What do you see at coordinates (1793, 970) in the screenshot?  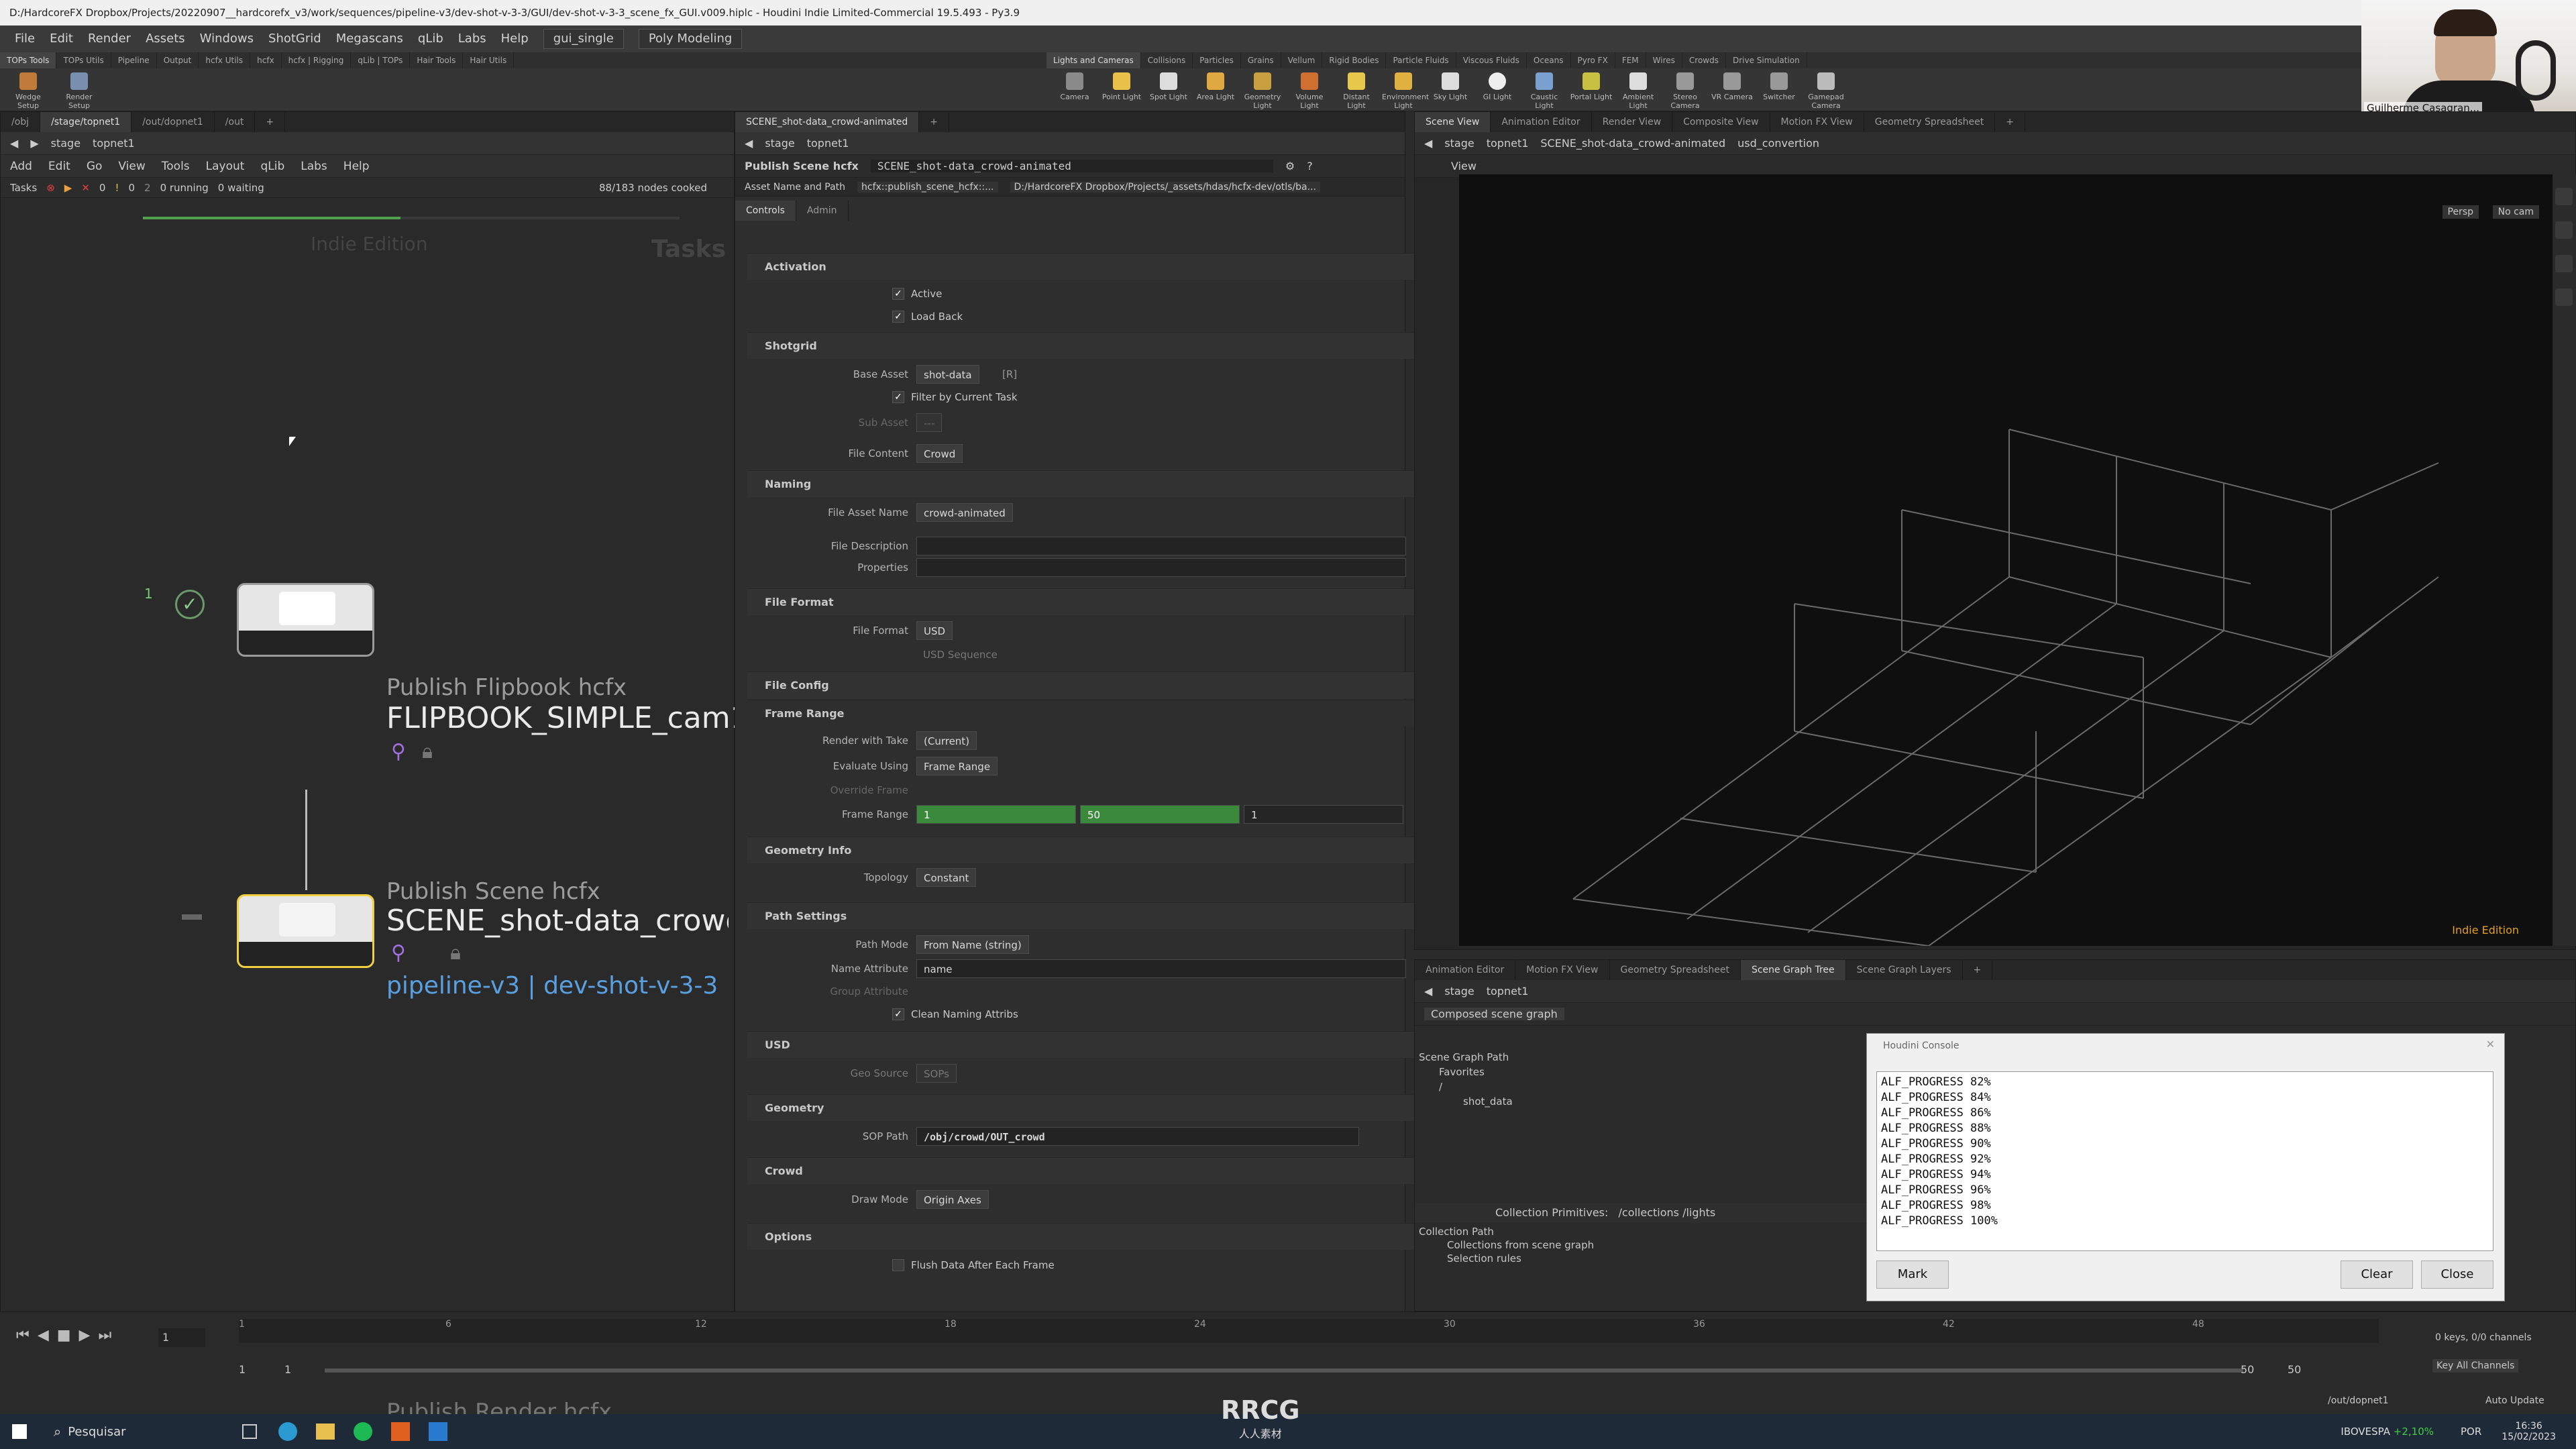 I see `tab-scene-graph-tree: Scene Graph Tree` at bounding box center [1793, 970].